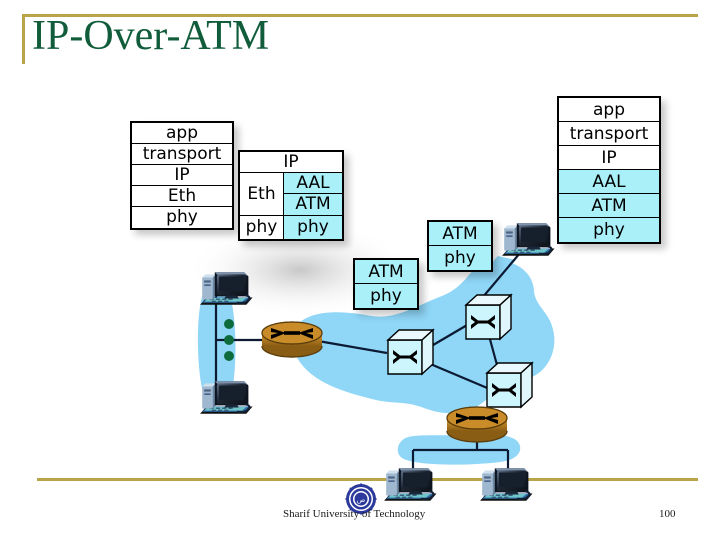 Image resolution: width=720 pixels, height=540 pixels. Describe the element at coordinates (182, 133) in the screenshot. I see `stack-layer-app: app` at that location.